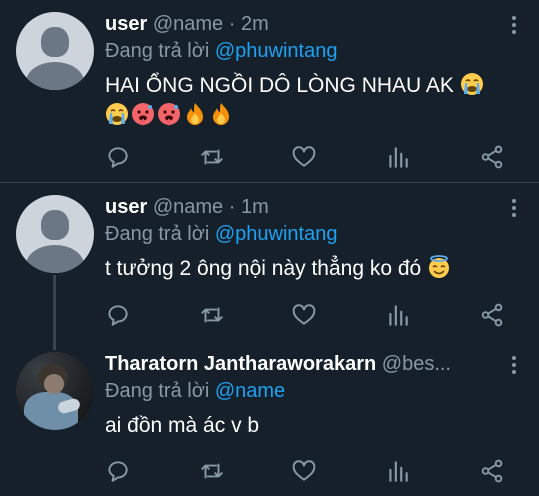  I want to click on tweet-text: t tưởng 2 ông nội này thẳng ko đó, so click(312, 269).